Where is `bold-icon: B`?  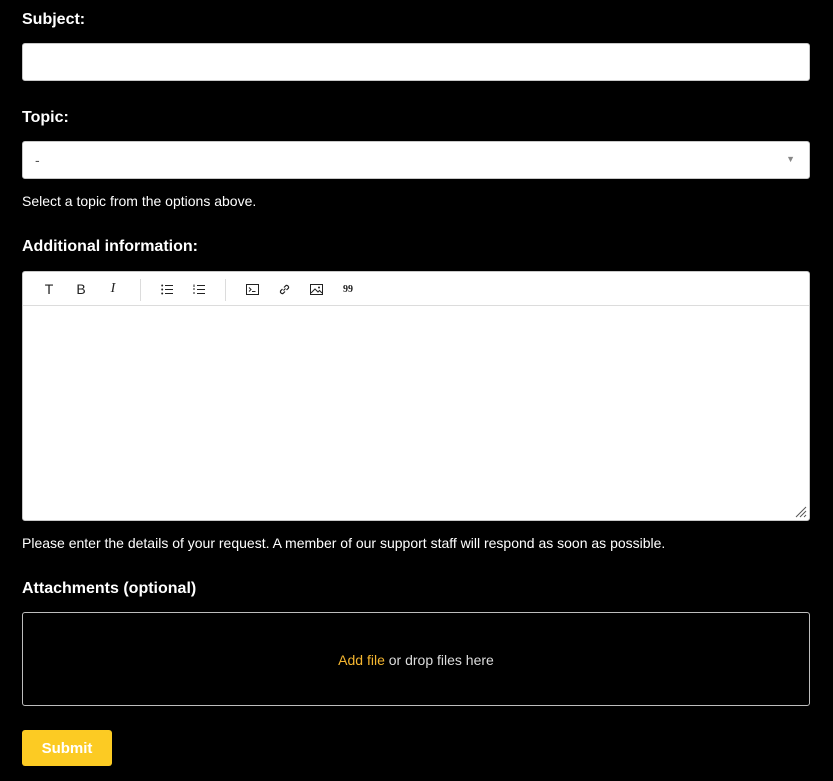 bold-icon: B is located at coordinates (81, 289).